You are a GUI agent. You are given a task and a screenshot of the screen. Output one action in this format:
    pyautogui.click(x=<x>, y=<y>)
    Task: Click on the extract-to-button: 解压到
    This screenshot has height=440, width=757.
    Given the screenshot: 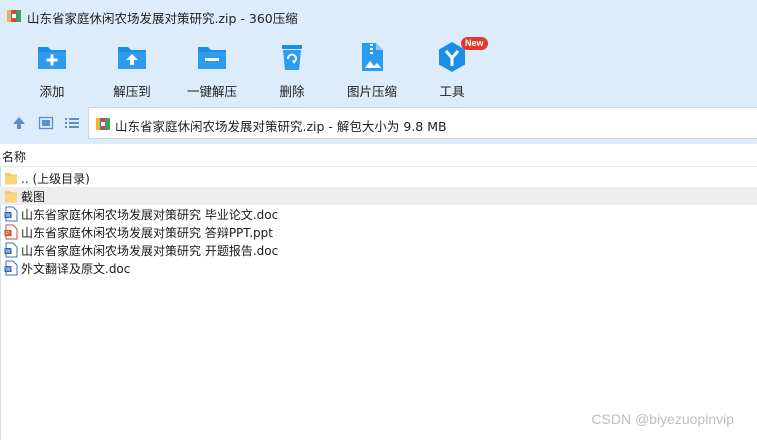 What is the action you would take?
    pyautogui.click(x=132, y=68)
    